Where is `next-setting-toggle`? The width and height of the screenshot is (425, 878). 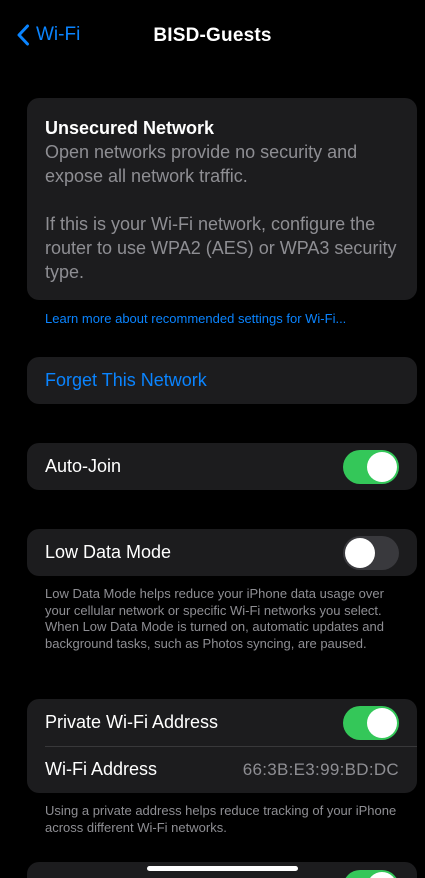 next-setting-toggle is located at coordinates (371, 874).